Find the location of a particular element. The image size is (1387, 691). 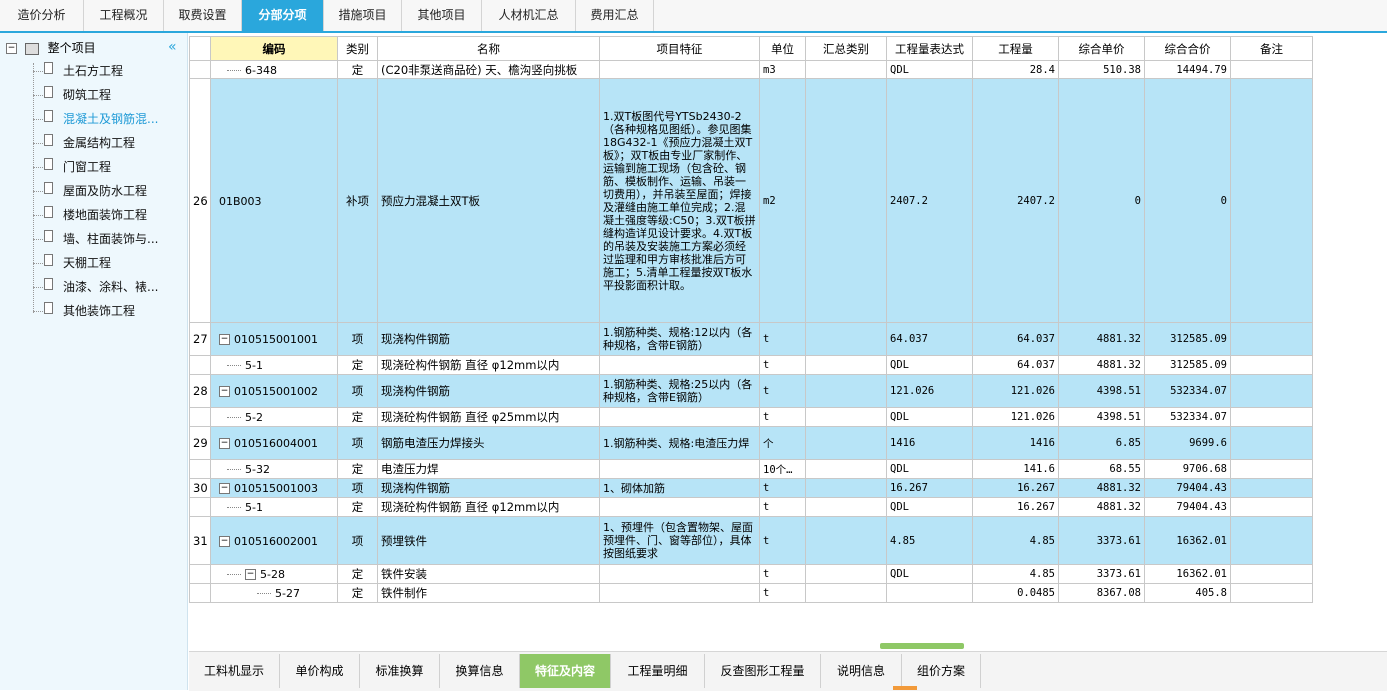

collapse-icon: − is located at coordinates (11, 48).